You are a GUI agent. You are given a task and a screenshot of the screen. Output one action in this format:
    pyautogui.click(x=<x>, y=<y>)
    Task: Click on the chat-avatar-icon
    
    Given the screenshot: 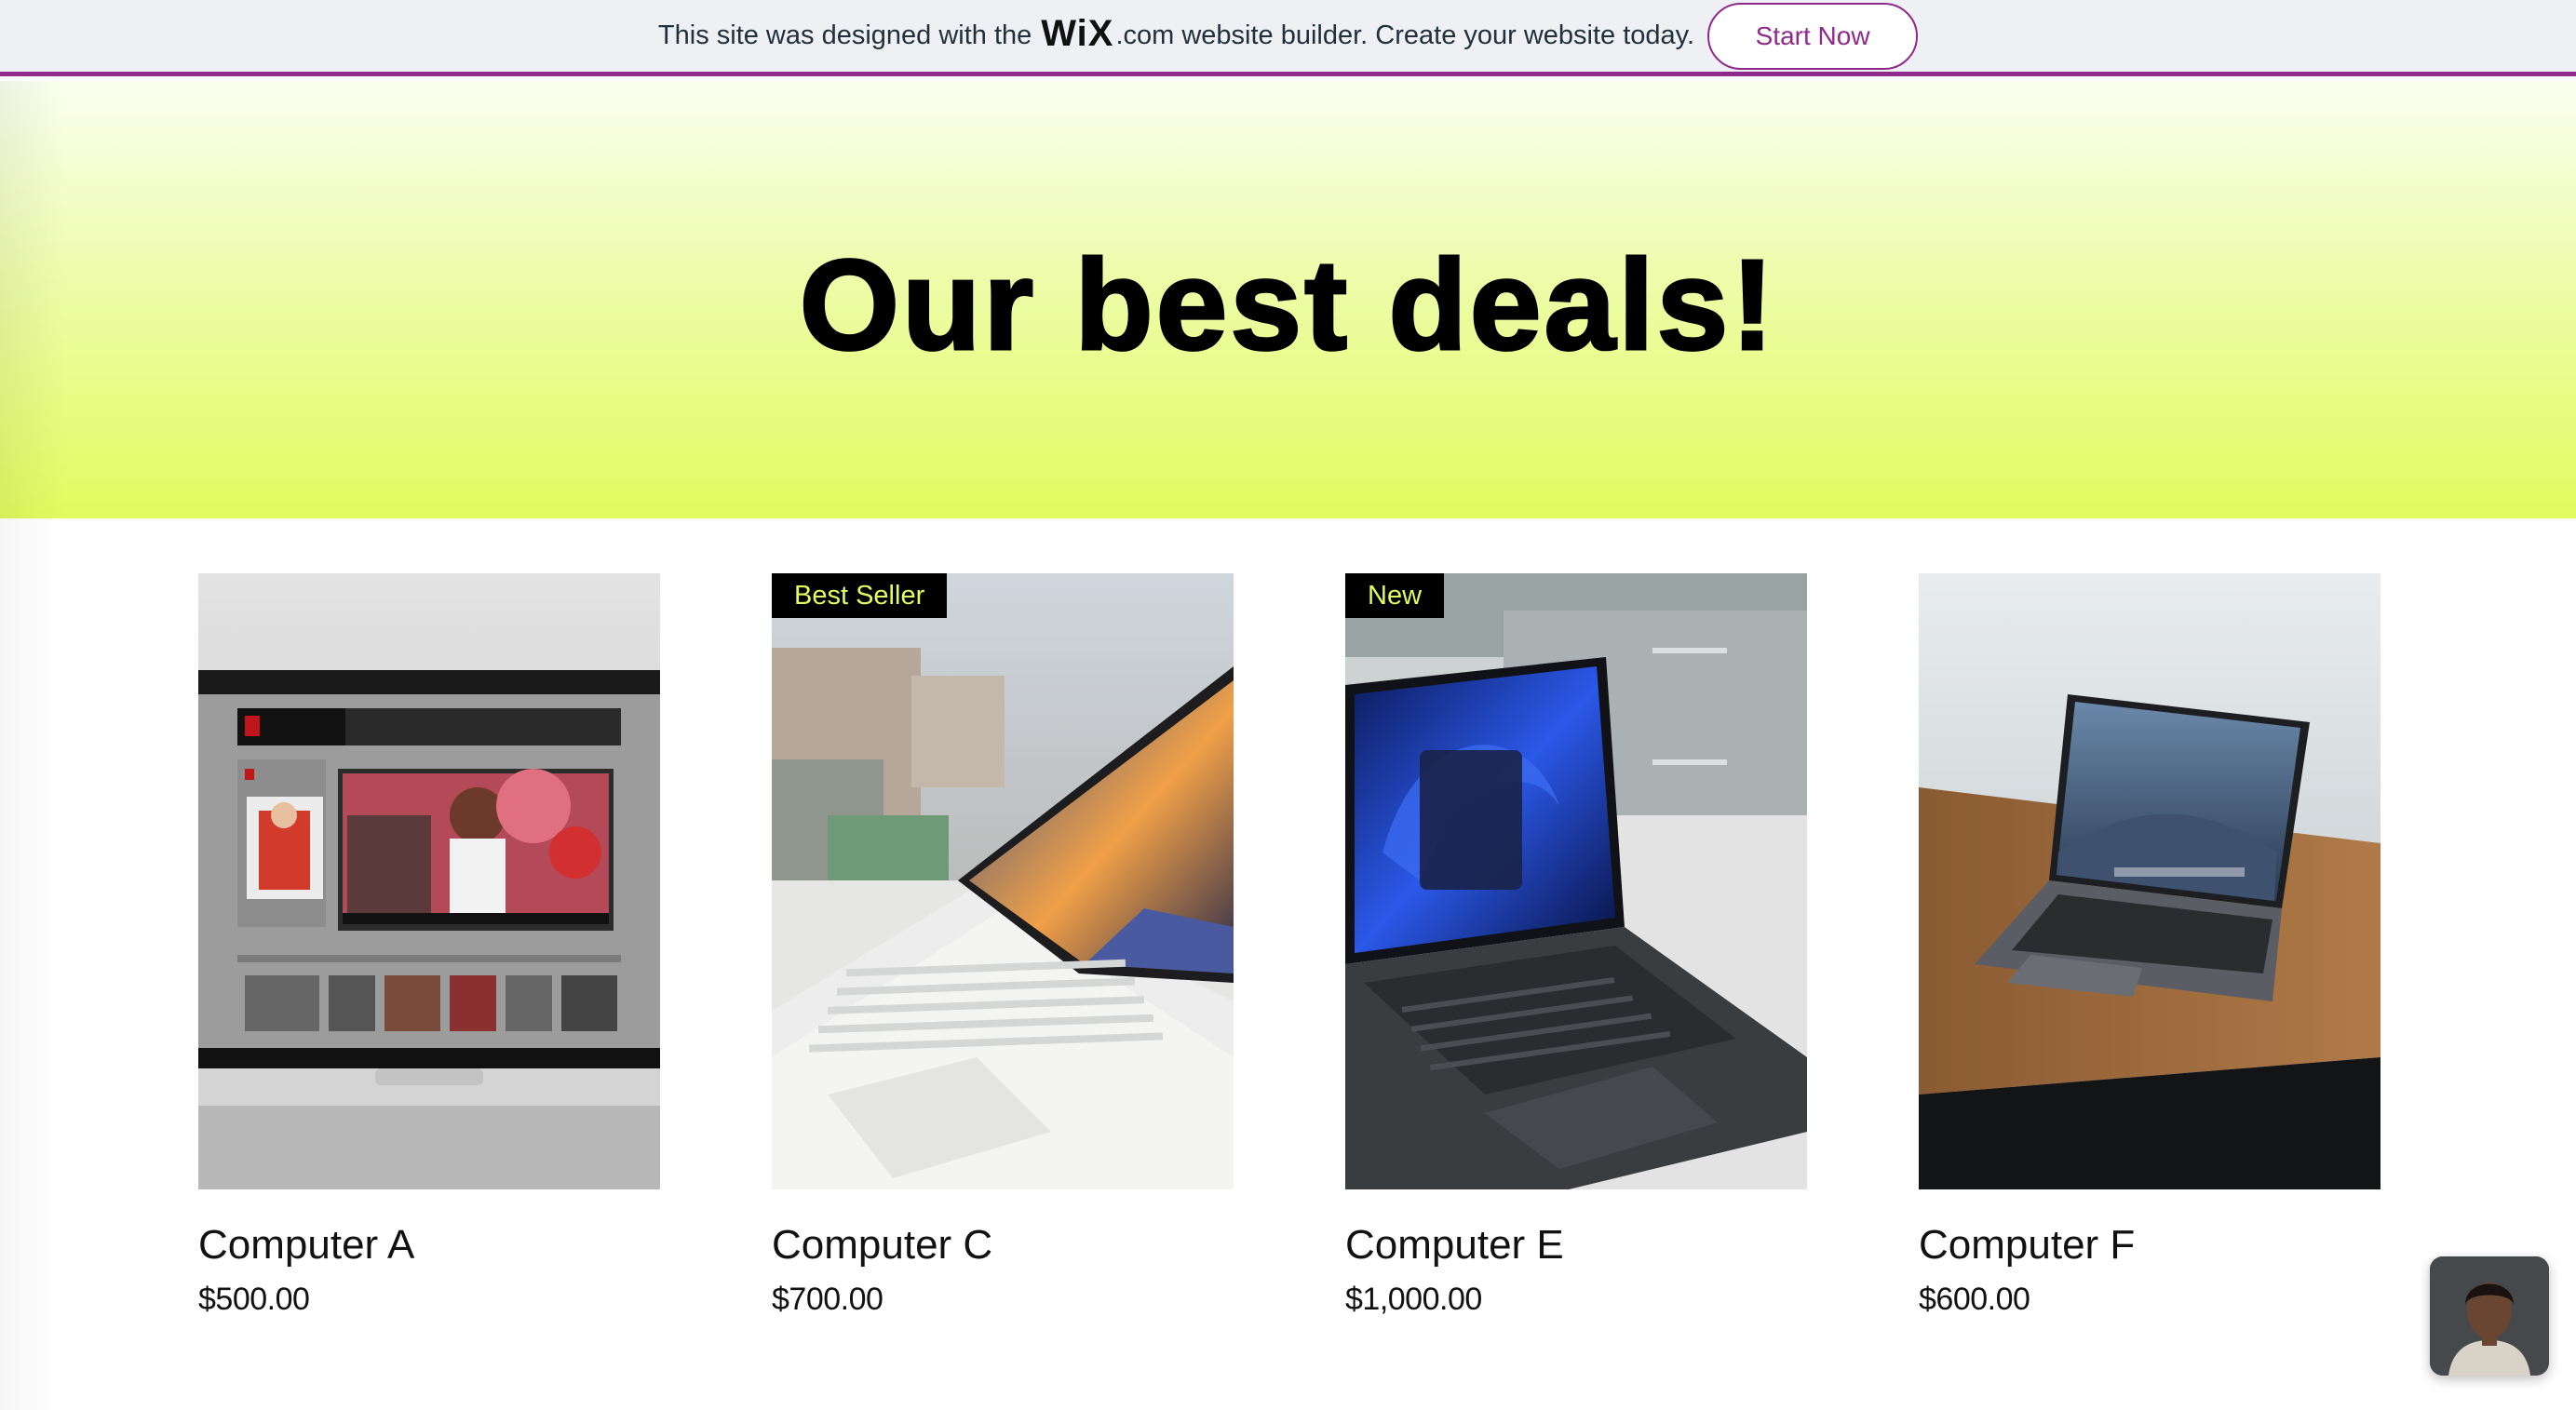 What is the action you would take?
    pyautogui.click(x=2489, y=1316)
    